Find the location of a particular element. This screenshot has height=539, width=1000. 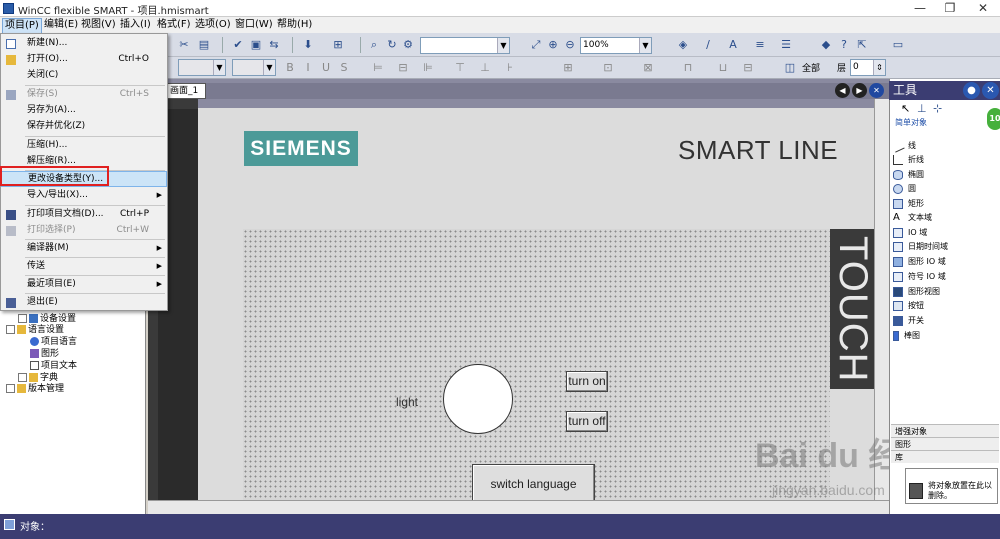

tool-graphic-view: 图形视图 is located at coordinates (916, 292).